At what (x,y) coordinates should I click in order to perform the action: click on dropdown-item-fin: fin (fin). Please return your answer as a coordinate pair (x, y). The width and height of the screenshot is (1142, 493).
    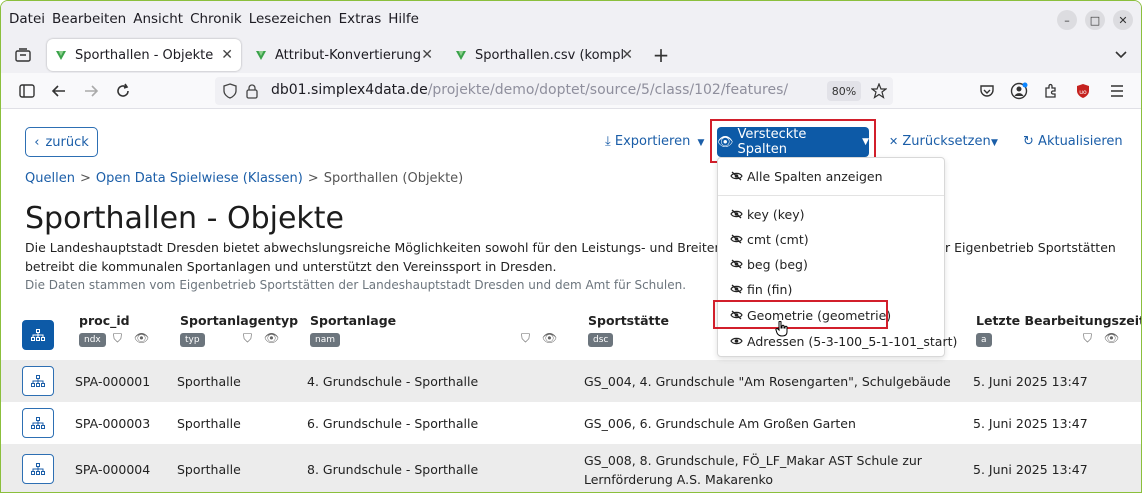
    Looking at the image, I should click on (761, 289).